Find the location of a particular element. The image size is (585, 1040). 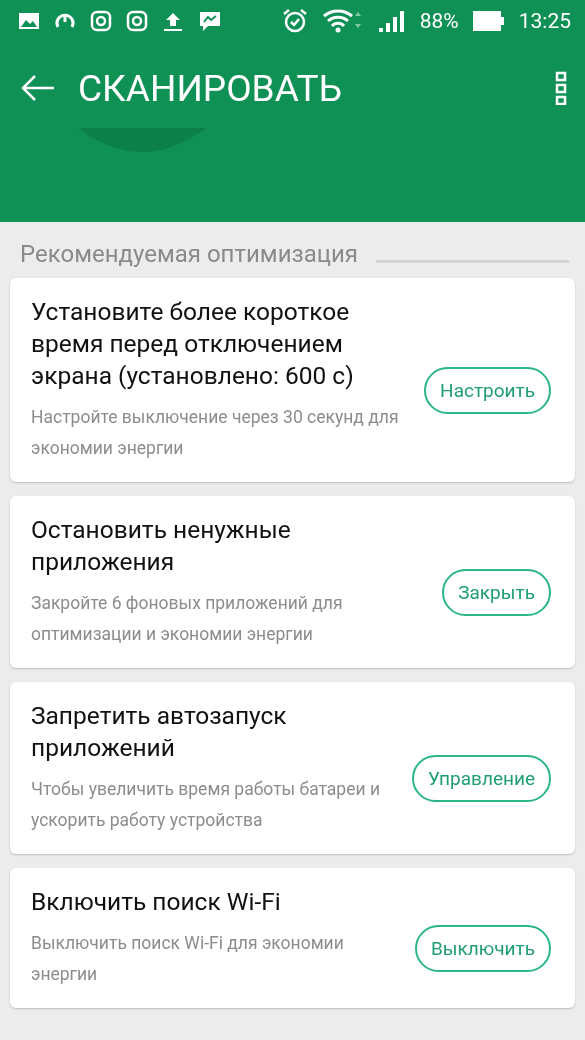

wifi-icon is located at coordinates (342, 21).